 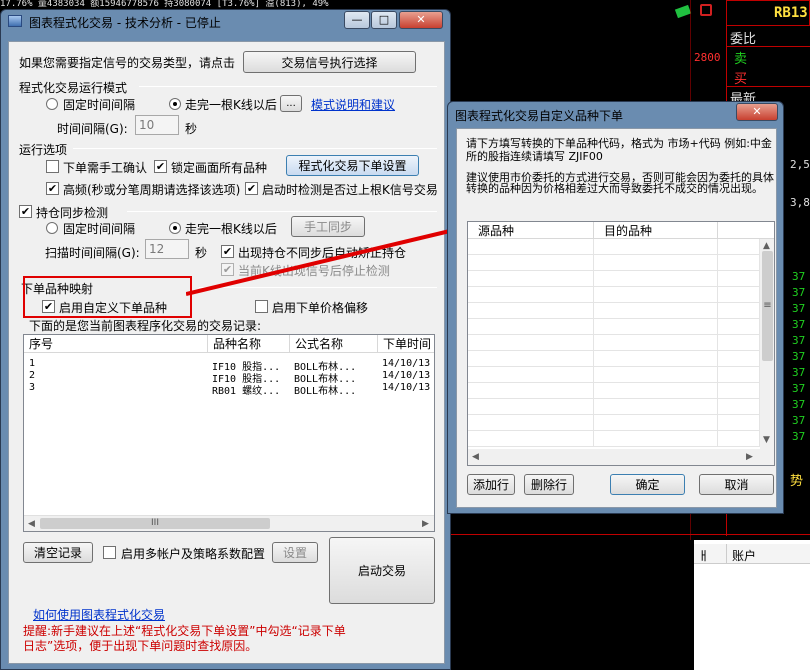 What do you see at coordinates (382, 570) in the screenshot?
I see `start-trading-button: 启动交易` at bounding box center [382, 570].